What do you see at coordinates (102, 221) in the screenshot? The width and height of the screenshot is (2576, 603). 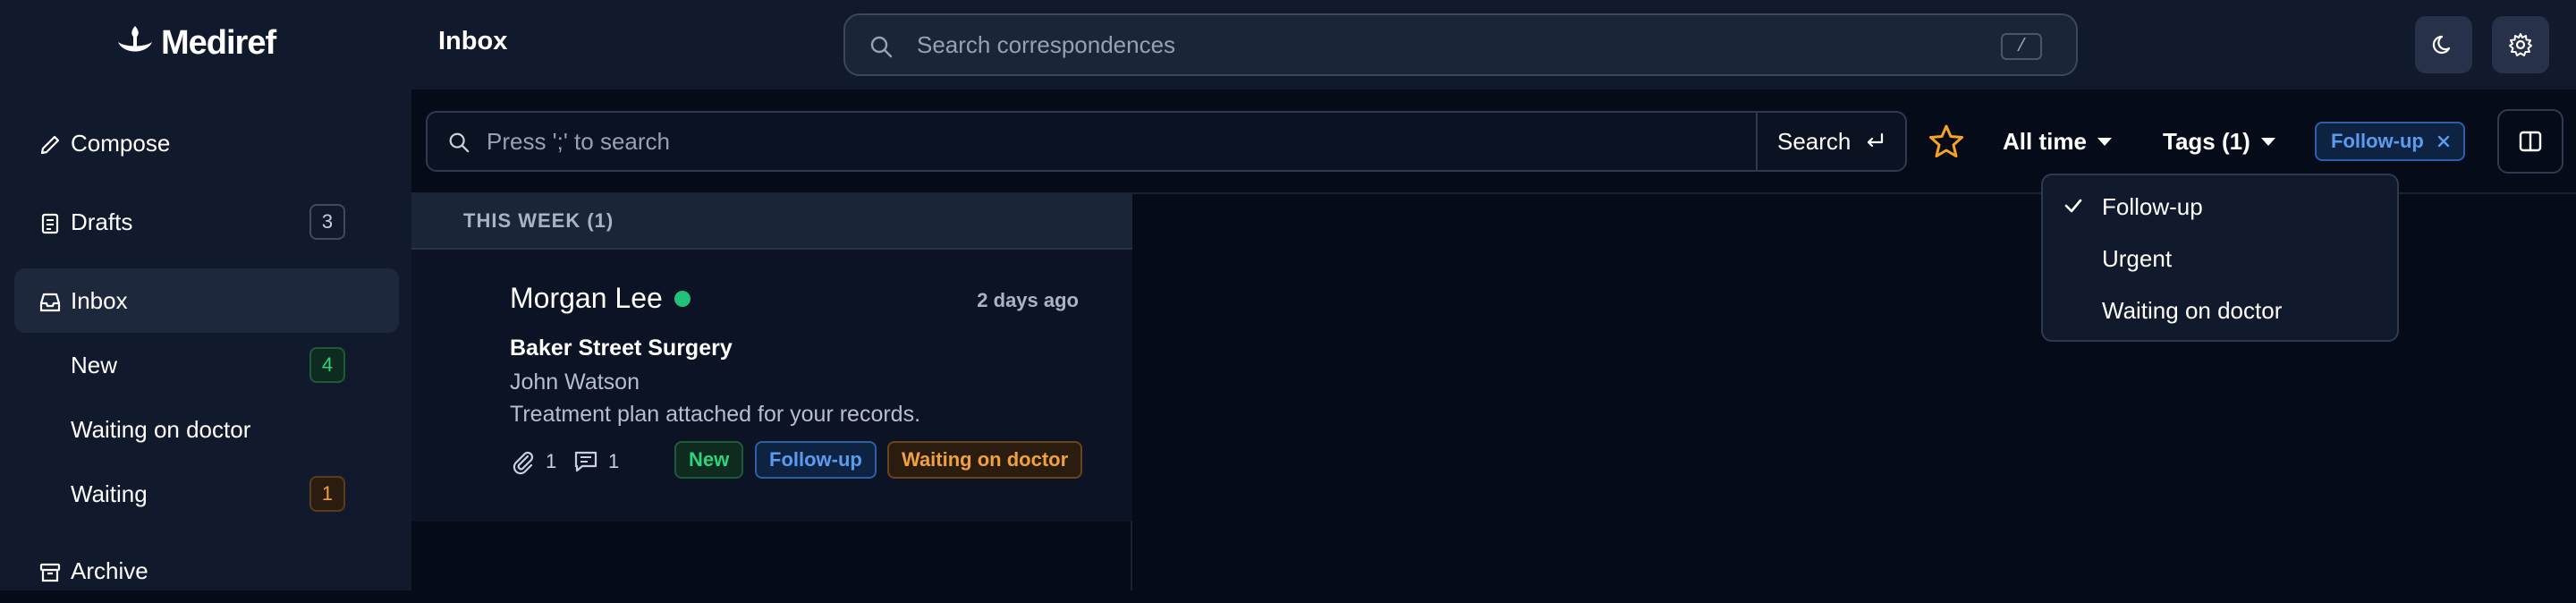 I see `sidebar-item-label: Drafts` at bounding box center [102, 221].